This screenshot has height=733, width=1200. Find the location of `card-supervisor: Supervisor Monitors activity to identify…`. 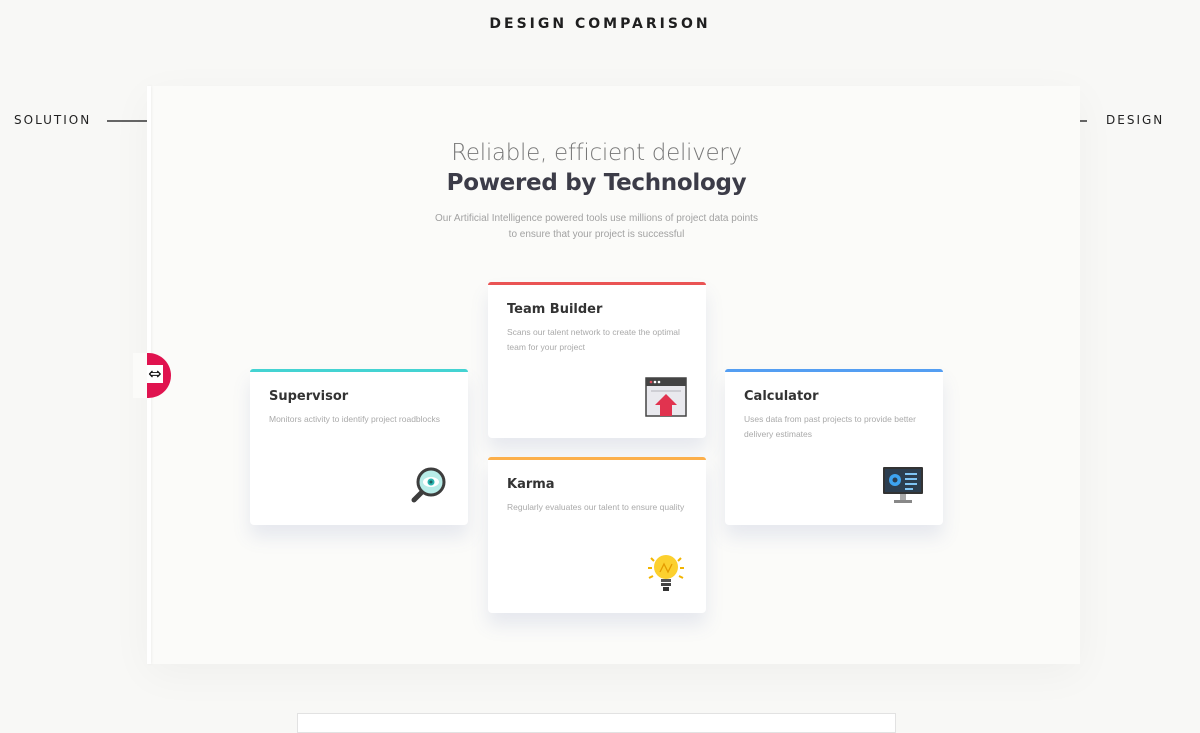

card-supervisor: Supervisor Monitors activity to identify… is located at coordinates (359, 447).